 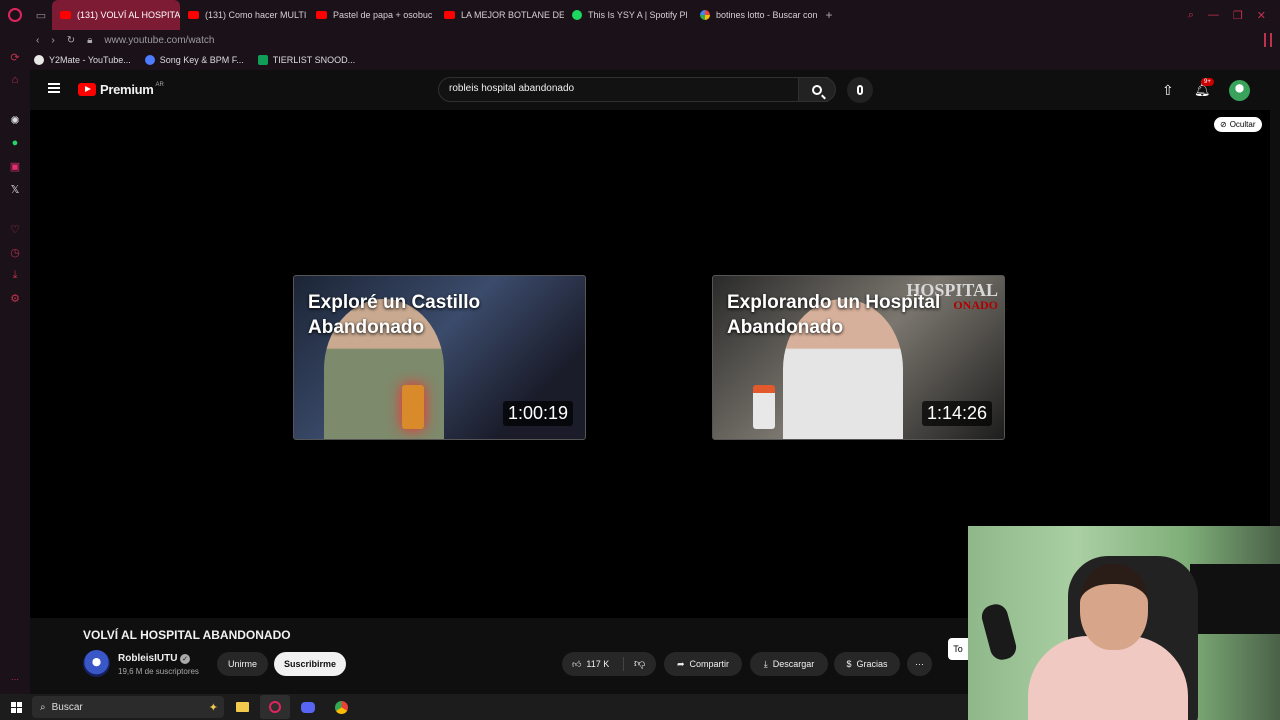 What do you see at coordinates (655, 40) in the screenshot?
I see `address-bar: ‹ › ↻ 🔒︎ www.youtube.com/watch` at bounding box center [655, 40].